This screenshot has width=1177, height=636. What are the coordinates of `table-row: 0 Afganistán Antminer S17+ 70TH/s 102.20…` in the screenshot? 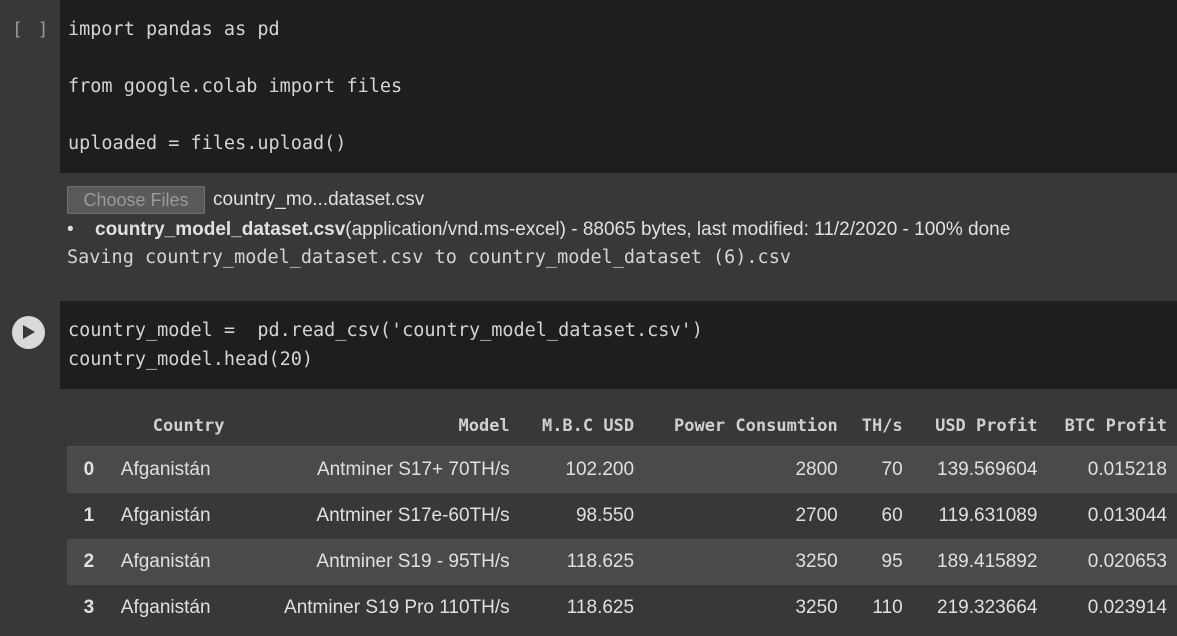 It's located at (622, 469).